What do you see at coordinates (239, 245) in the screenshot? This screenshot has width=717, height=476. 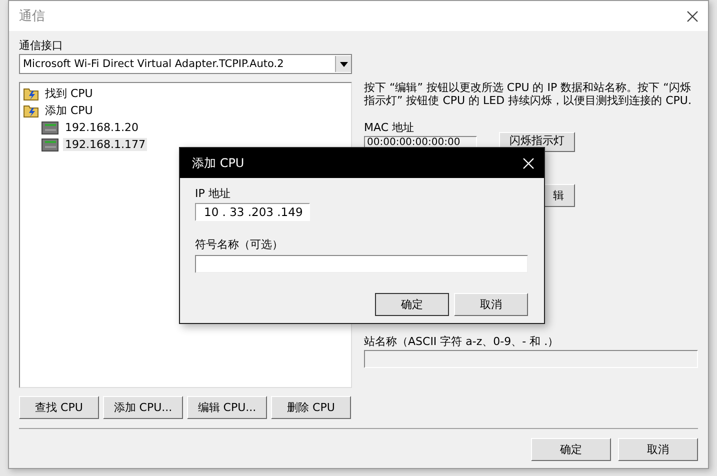 I see `name-label: 符号名称（可选）` at bounding box center [239, 245].